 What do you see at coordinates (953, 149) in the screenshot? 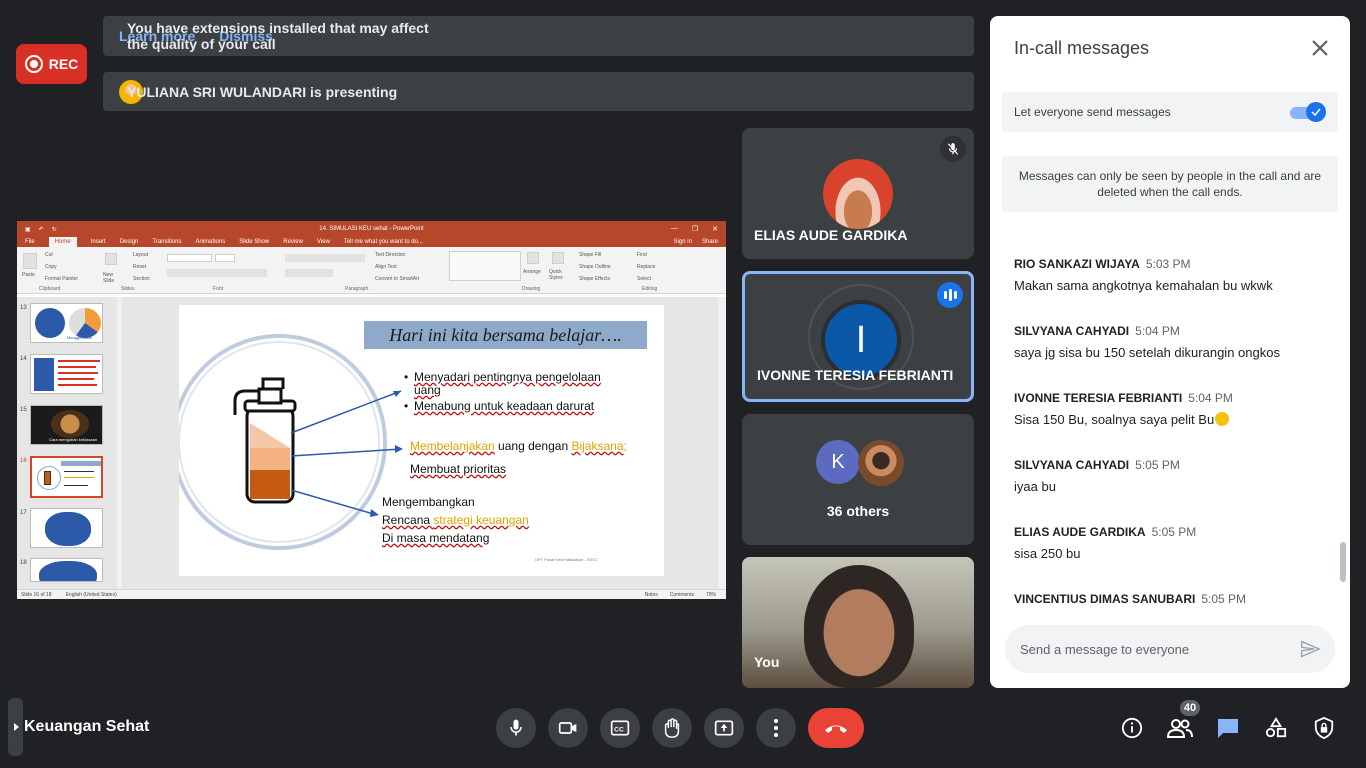
I see `mic-off-icon` at bounding box center [953, 149].